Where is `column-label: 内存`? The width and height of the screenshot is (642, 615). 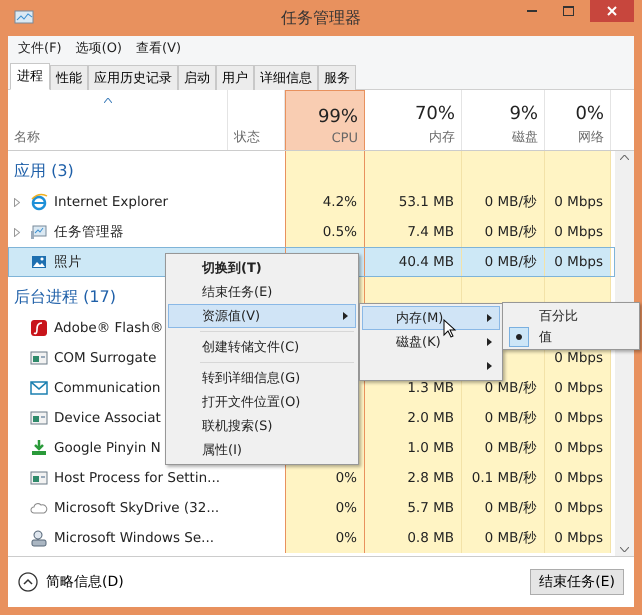 column-label: 内存 is located at coordinates (442, 137).